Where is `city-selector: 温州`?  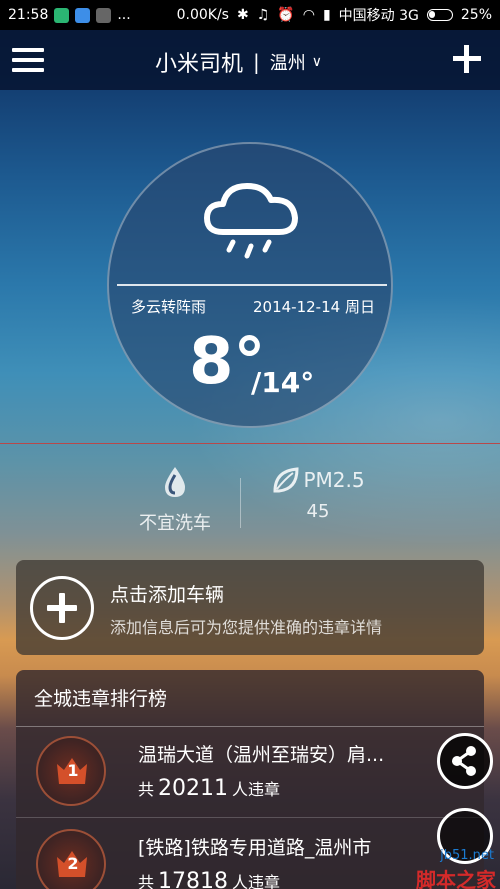
city-selector: 温州 is located at coordinates (288, 62).